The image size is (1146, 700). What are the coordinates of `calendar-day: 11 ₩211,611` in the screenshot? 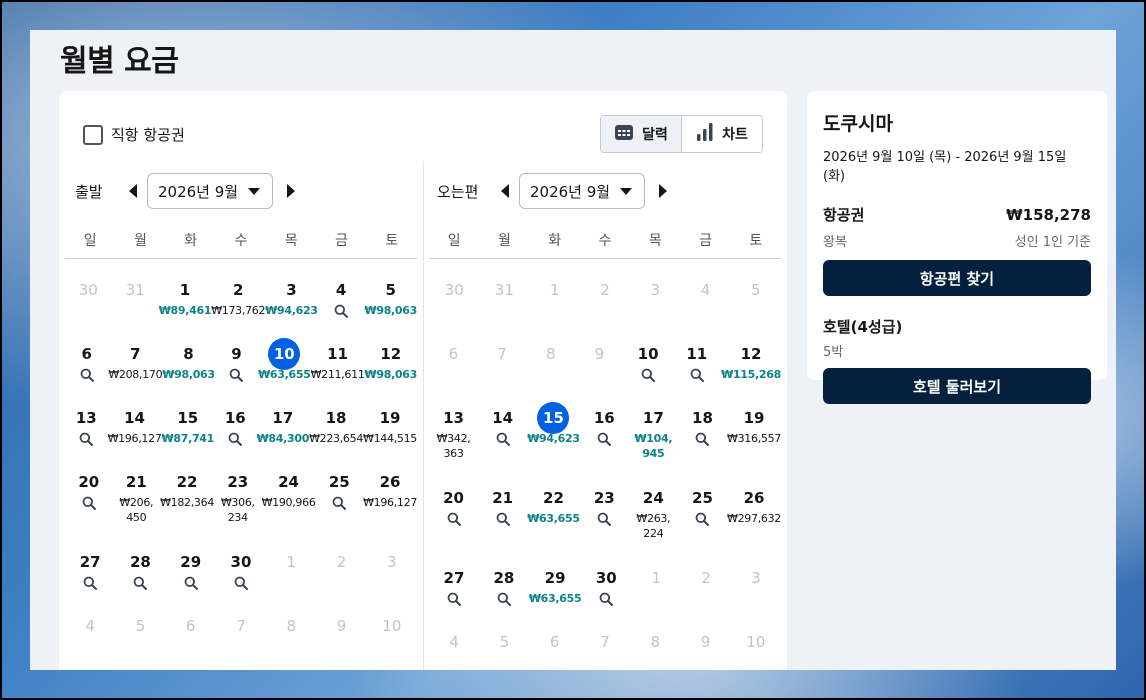 It's located at (338, 355).